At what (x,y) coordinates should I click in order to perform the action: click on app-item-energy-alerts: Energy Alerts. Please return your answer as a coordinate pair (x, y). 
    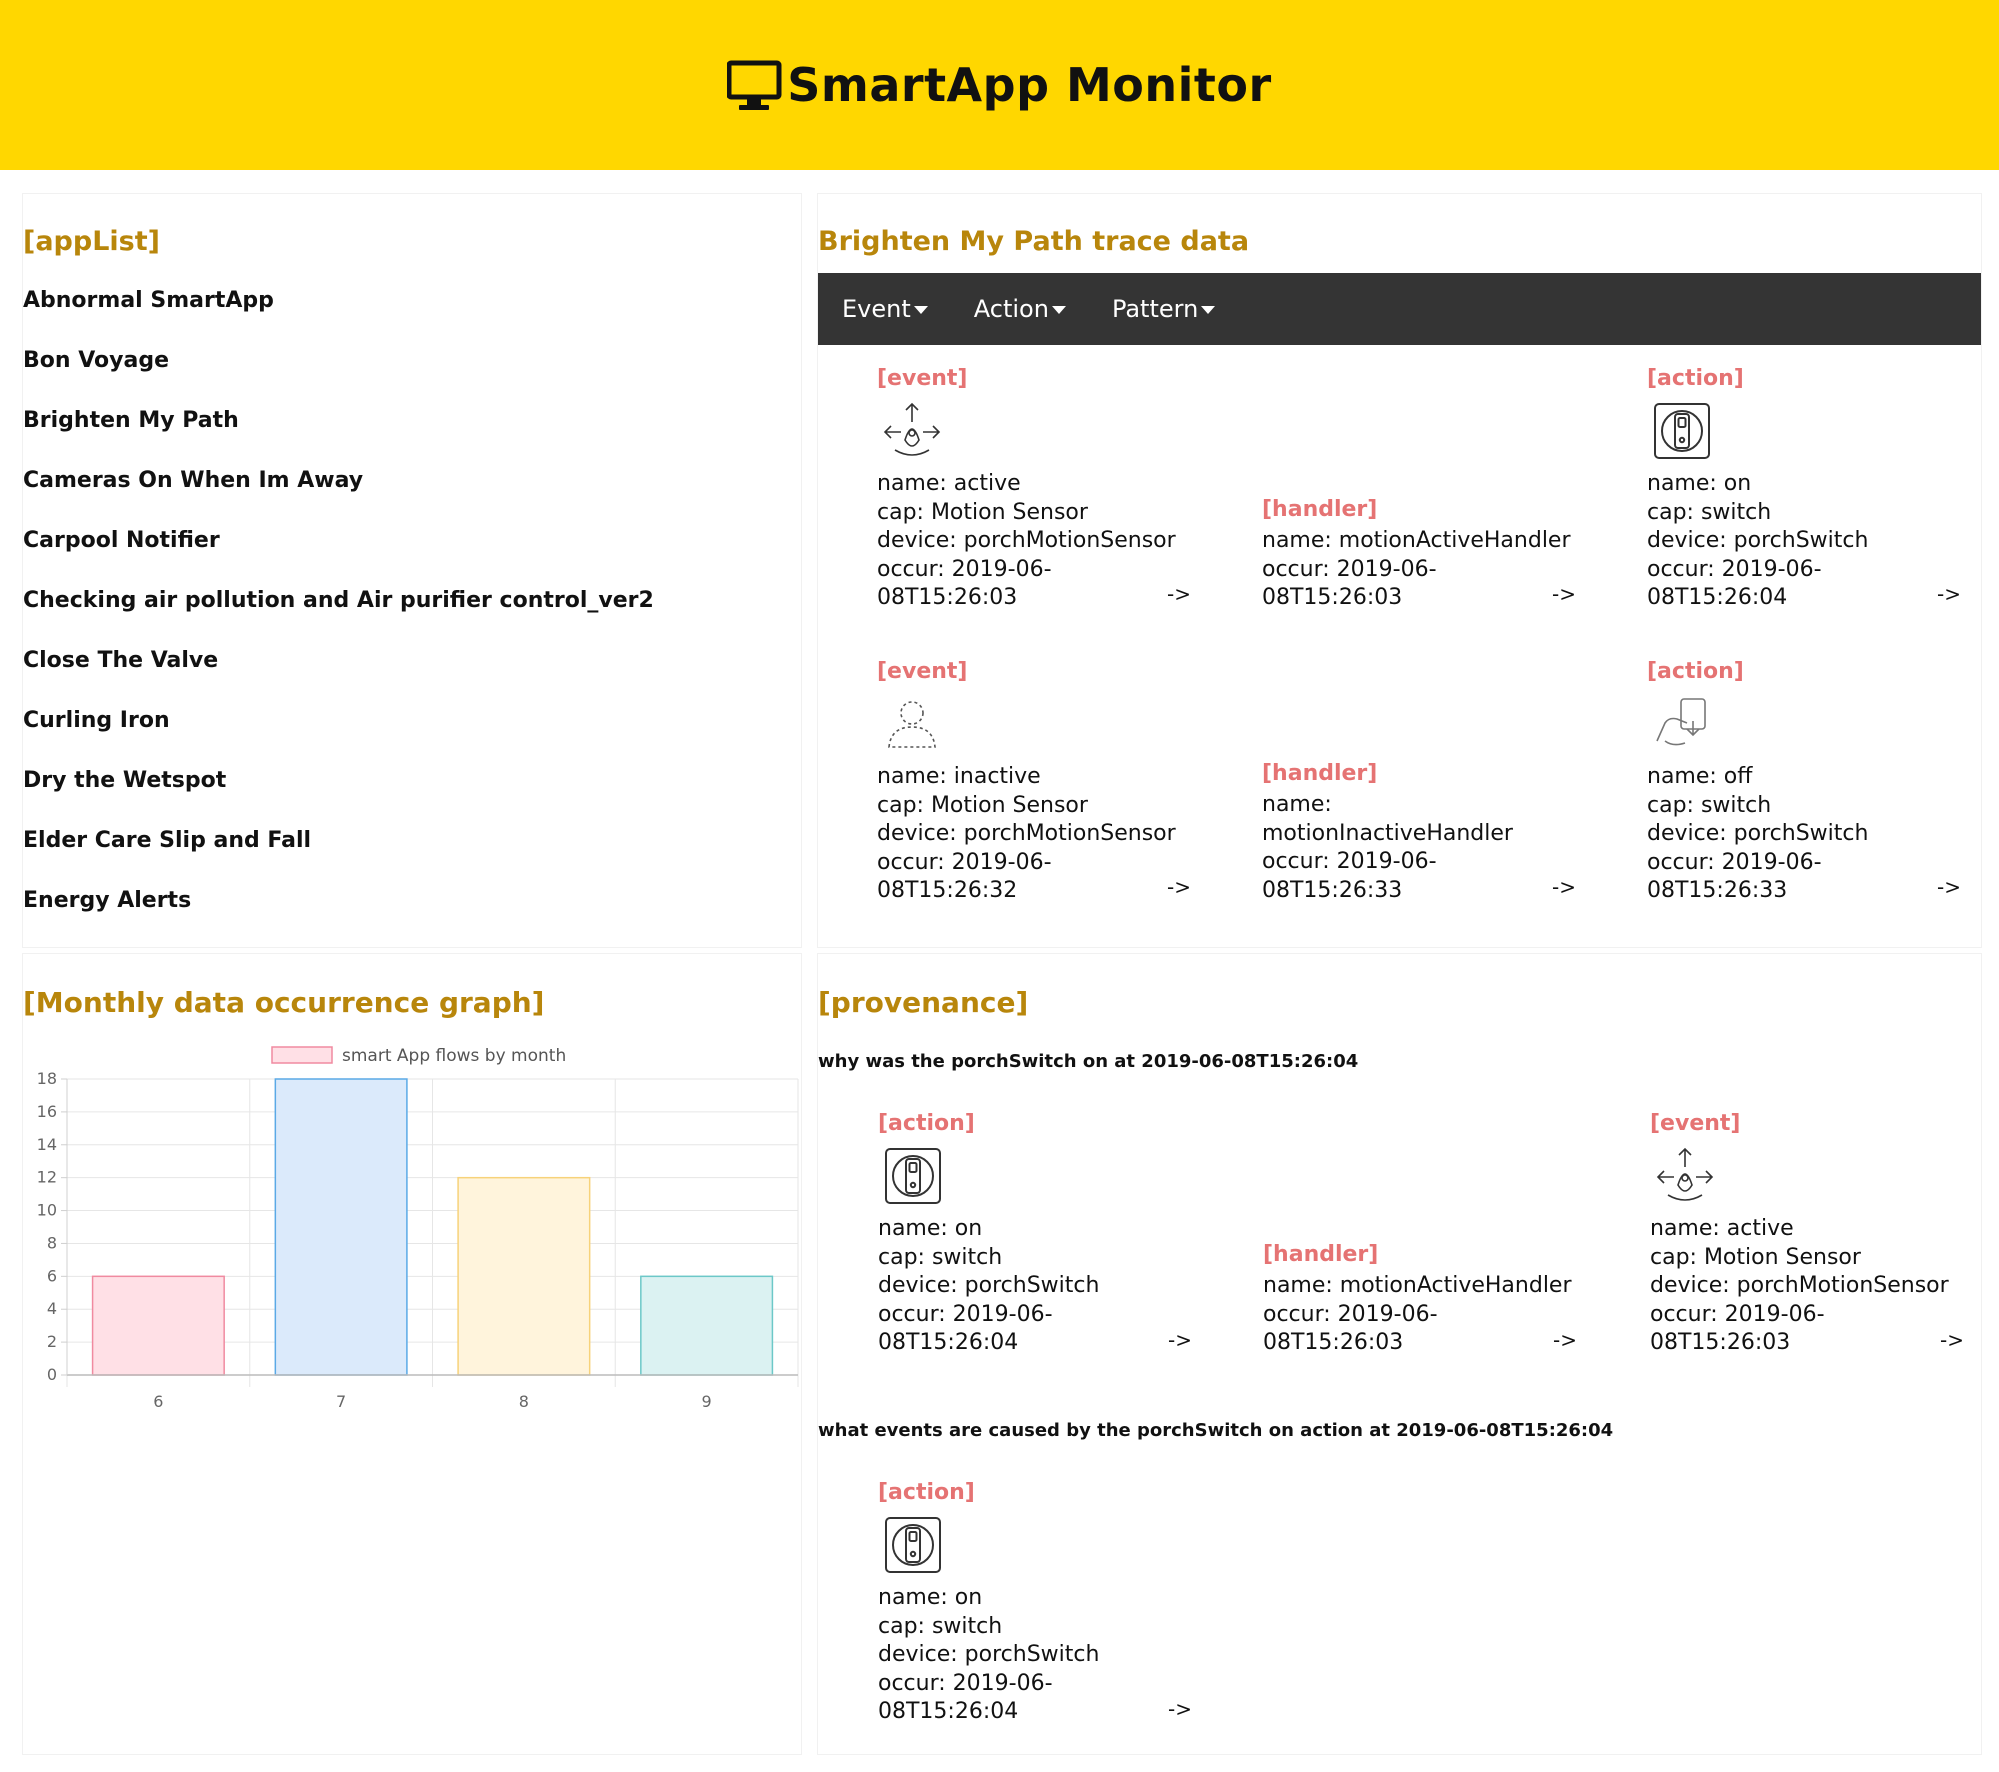
    Looking at the image, I should click on (338, 918).